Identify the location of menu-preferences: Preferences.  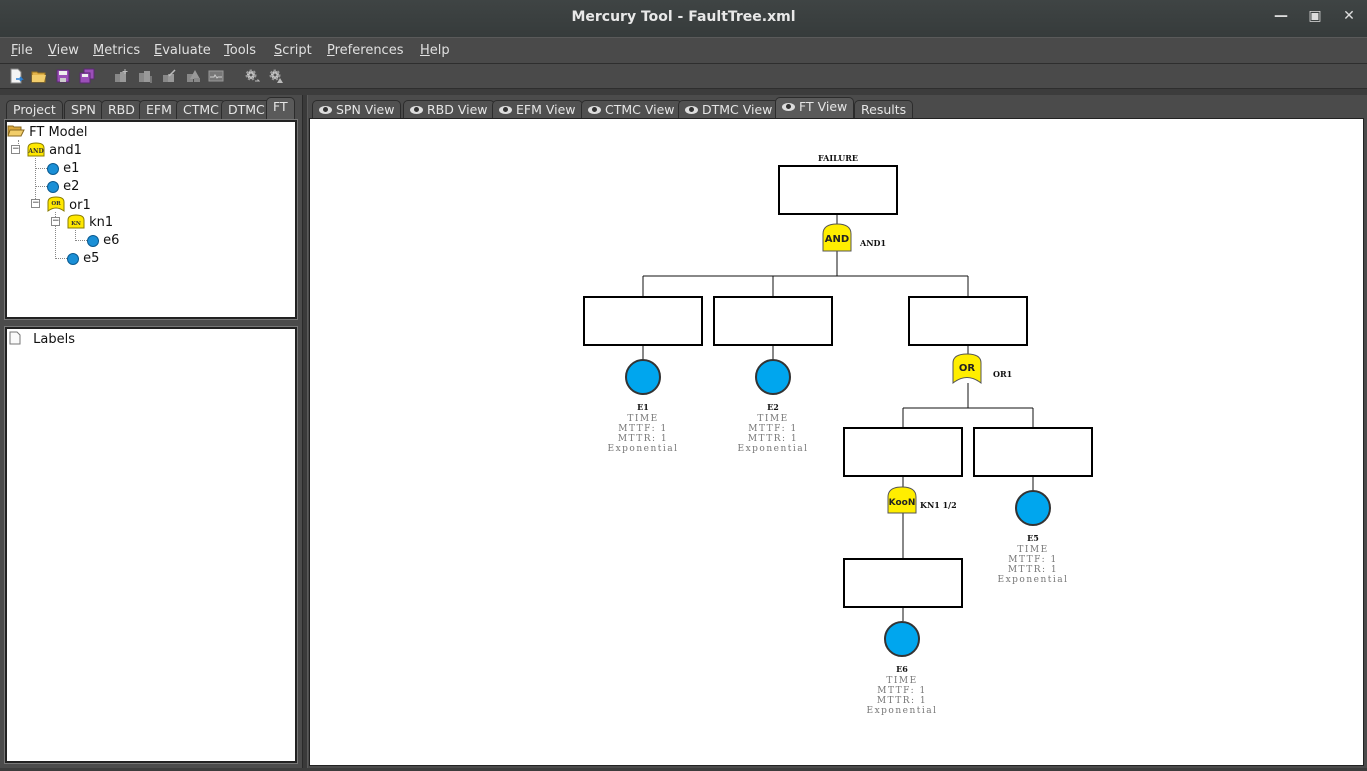
(365, 50).